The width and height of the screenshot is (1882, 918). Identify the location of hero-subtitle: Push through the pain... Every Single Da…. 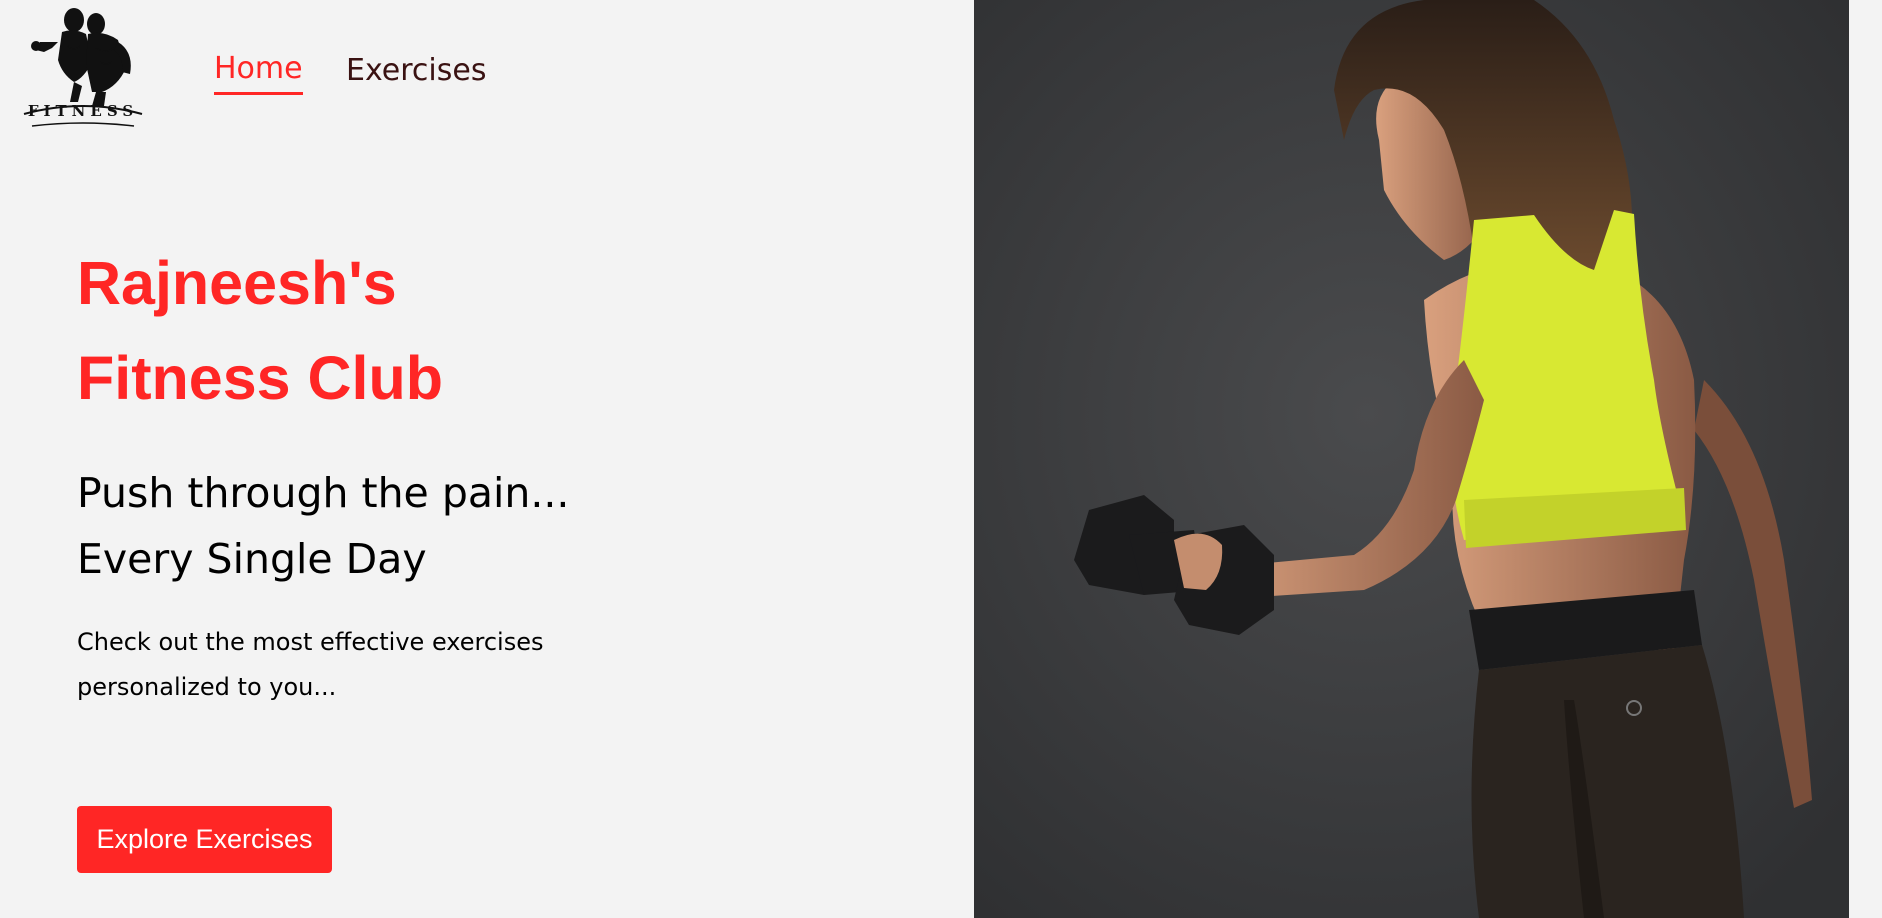
(387, 526).